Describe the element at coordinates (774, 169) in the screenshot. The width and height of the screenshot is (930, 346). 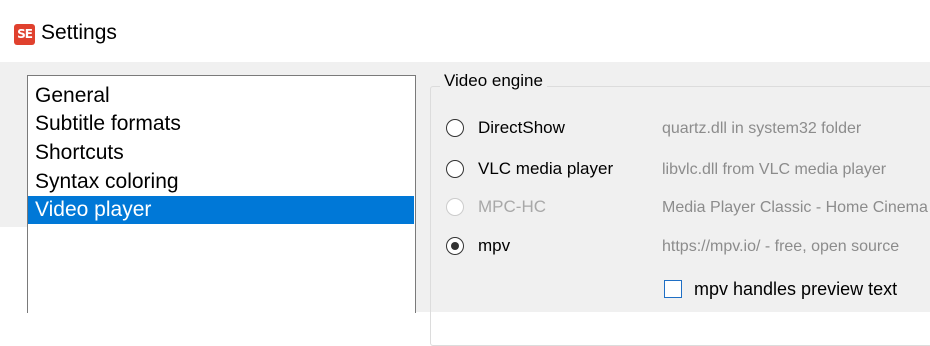
I see `vlc-description: libvlc.dll from VLC media player` at that location.